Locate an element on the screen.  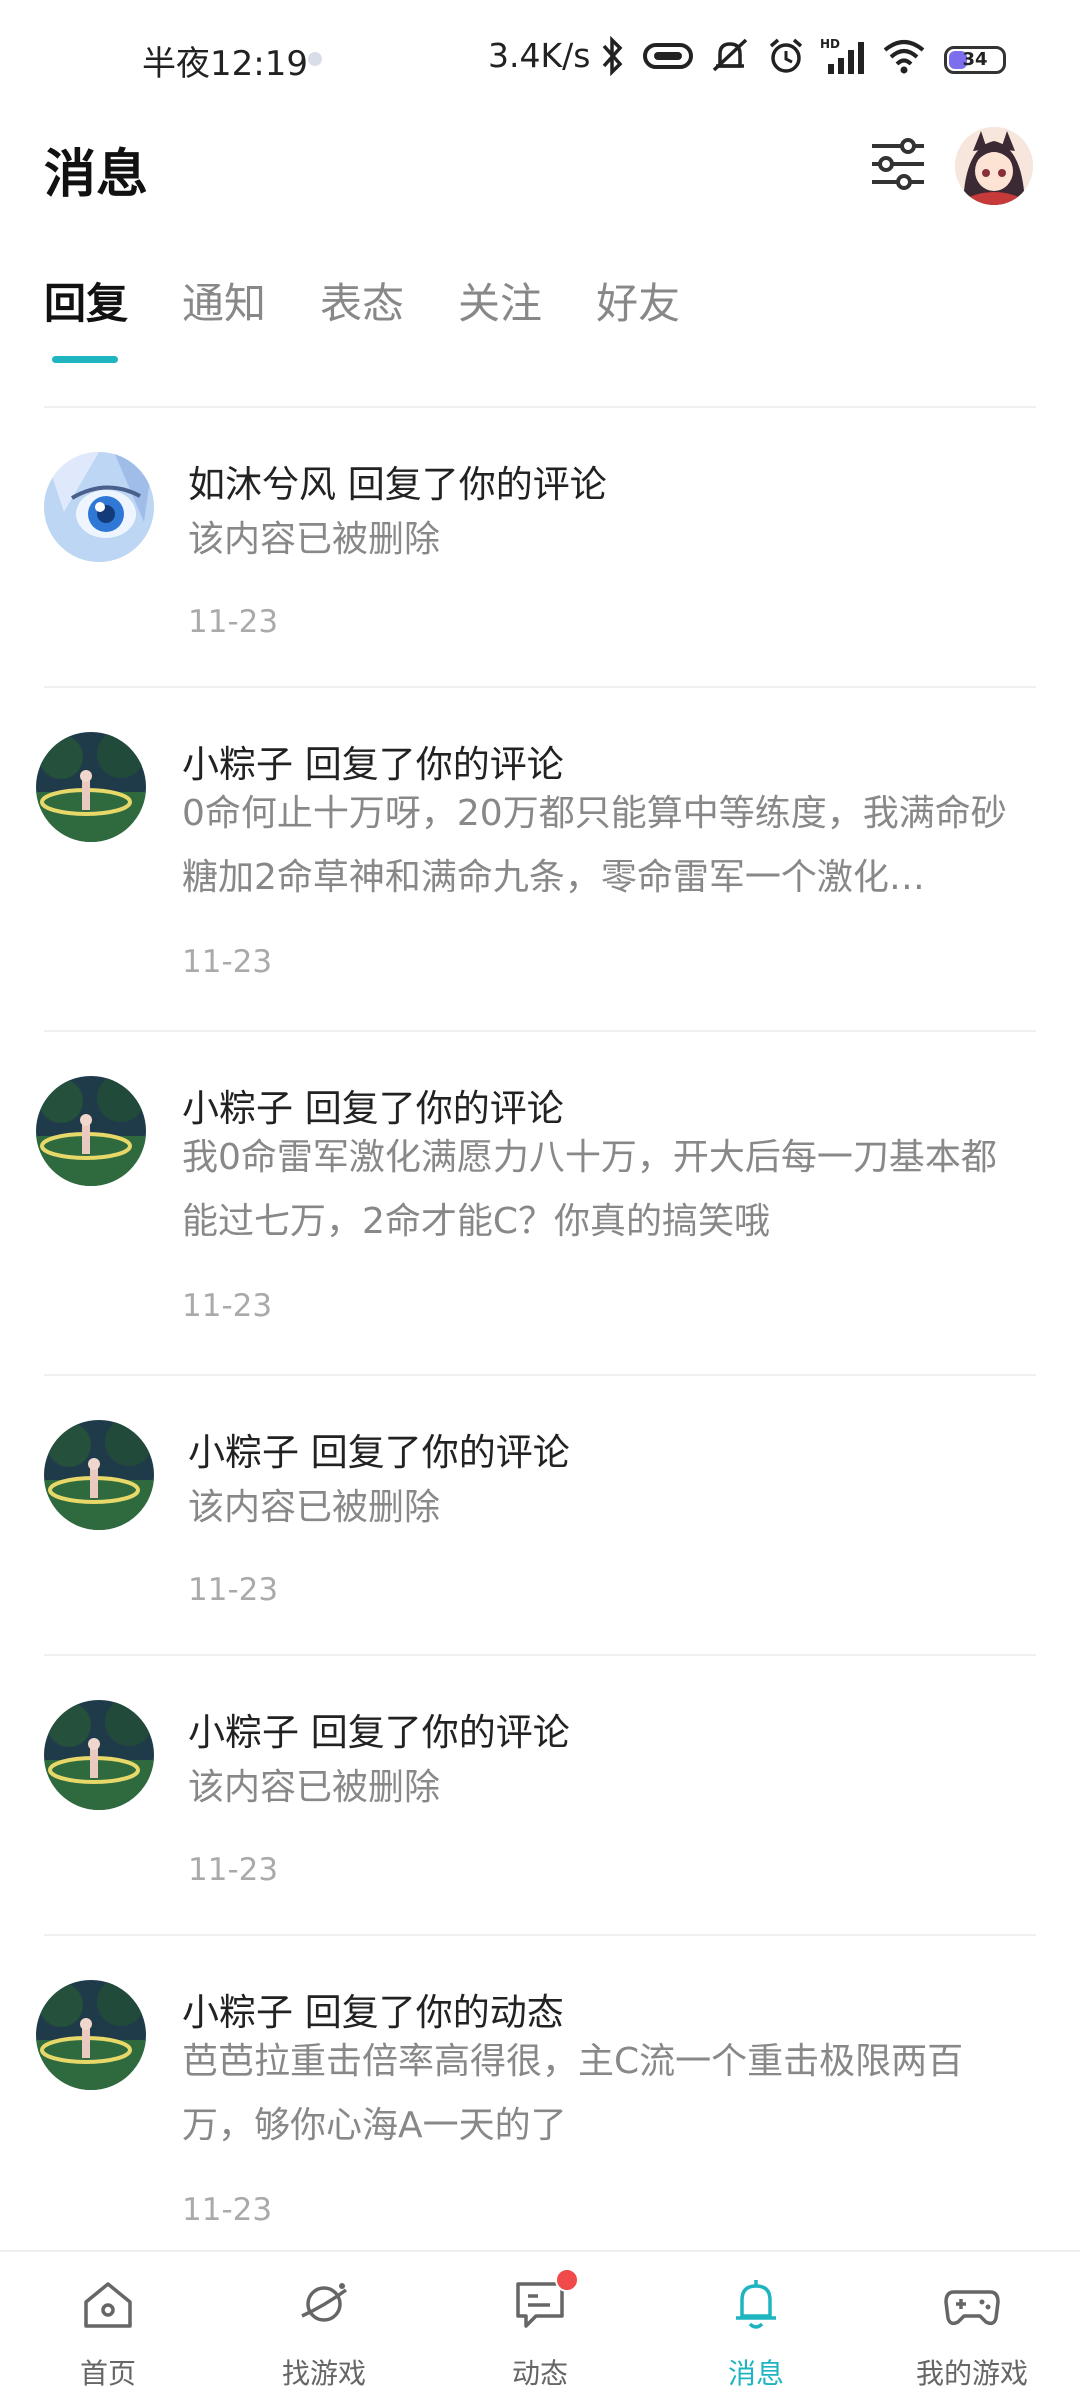
message-body: 芭芭拉重击倍率高得很，主C流一个重击极限两百万，够你心海A一天的了 is located at coordinates (573, 2093).